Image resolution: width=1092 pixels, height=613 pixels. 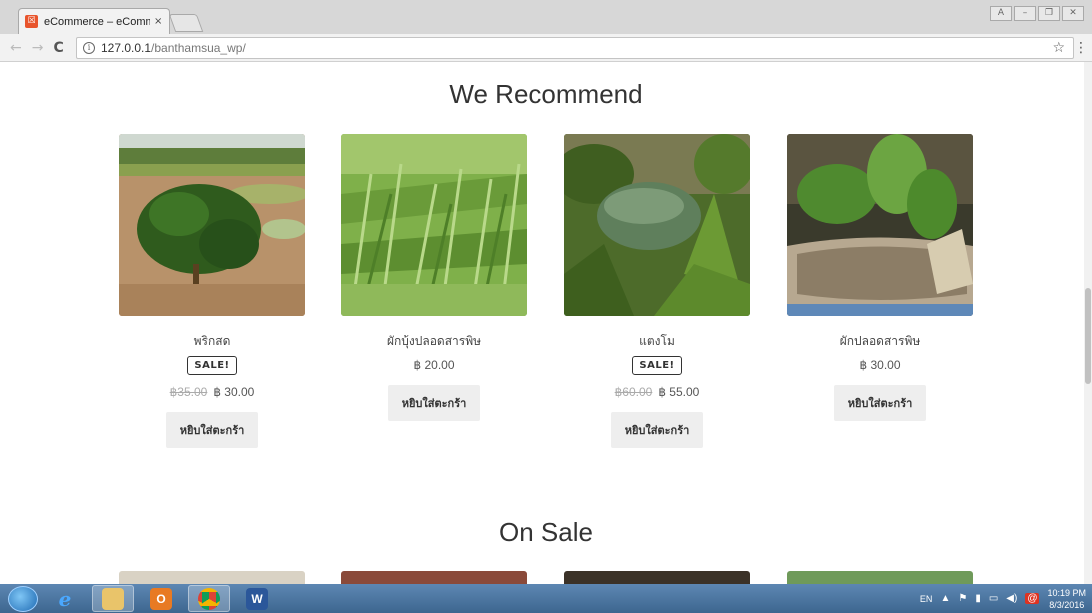 I want to click on clock-time: 10:19 PM, so click(x=1066, y=592).